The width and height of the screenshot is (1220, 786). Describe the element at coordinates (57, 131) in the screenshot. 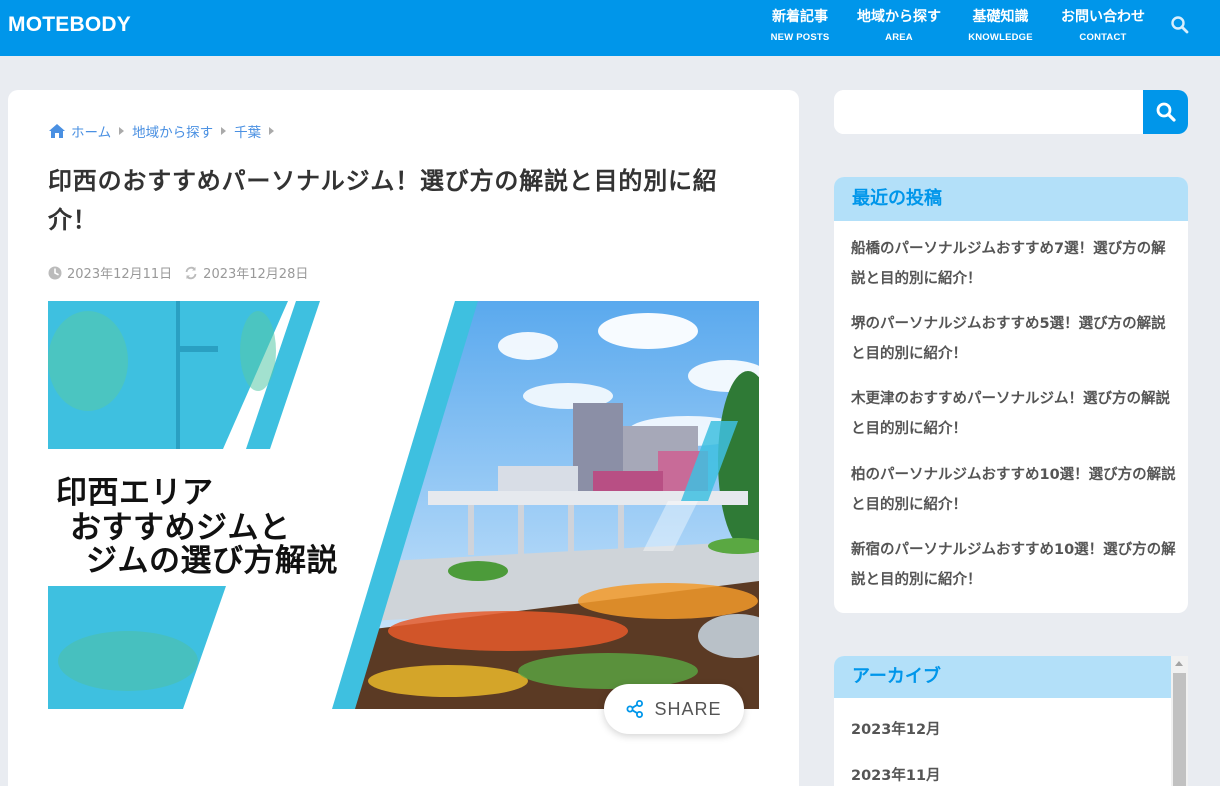

I see `home-icon` at that location.